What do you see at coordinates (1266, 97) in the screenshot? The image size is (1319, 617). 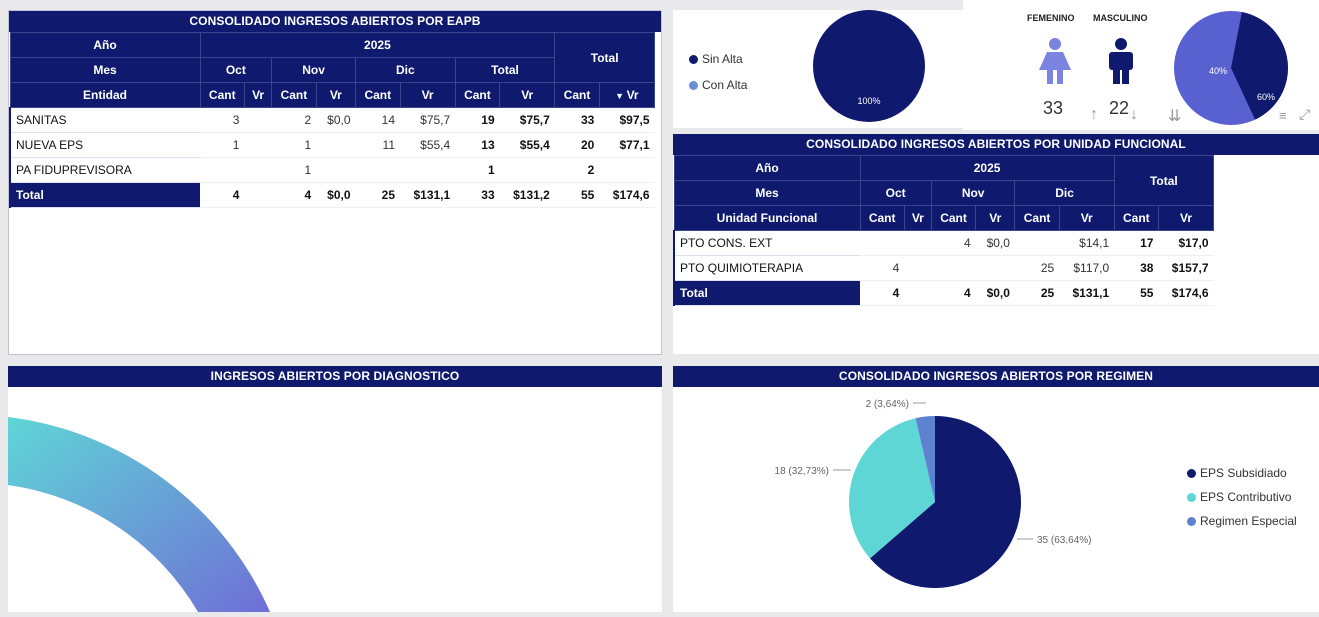 I see `pie-label-masc: 60%` at bounding box center [1266, 97].